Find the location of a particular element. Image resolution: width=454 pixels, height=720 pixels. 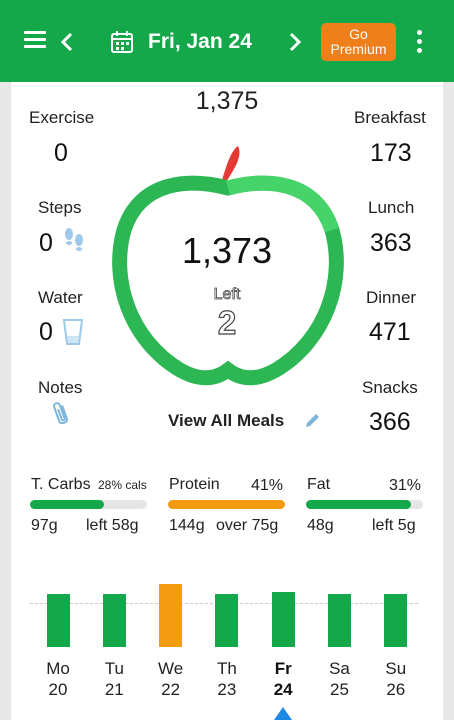

day-bar-sa is located at coordinates (339, 620).